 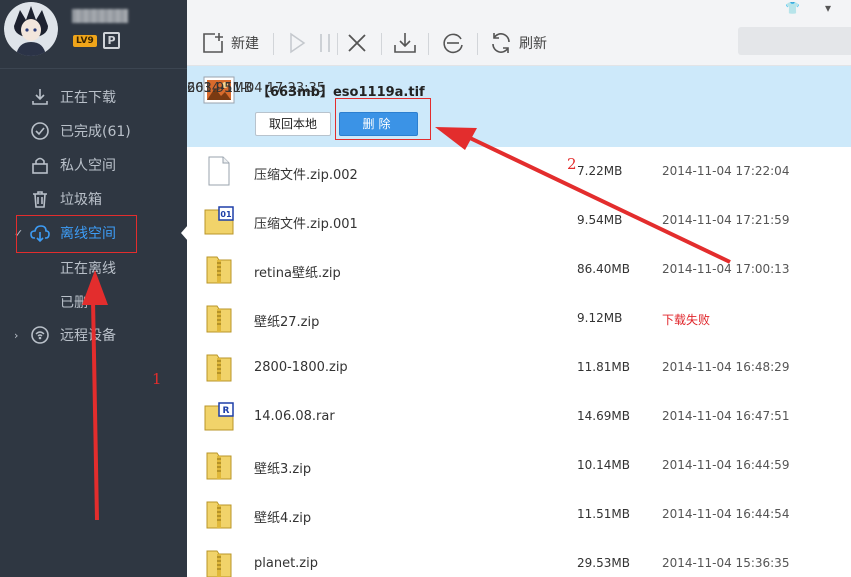 What do you see at coordinates (226, 411) in the screenshot?
I see `svg-text: R` at bounding box center [226, 411].